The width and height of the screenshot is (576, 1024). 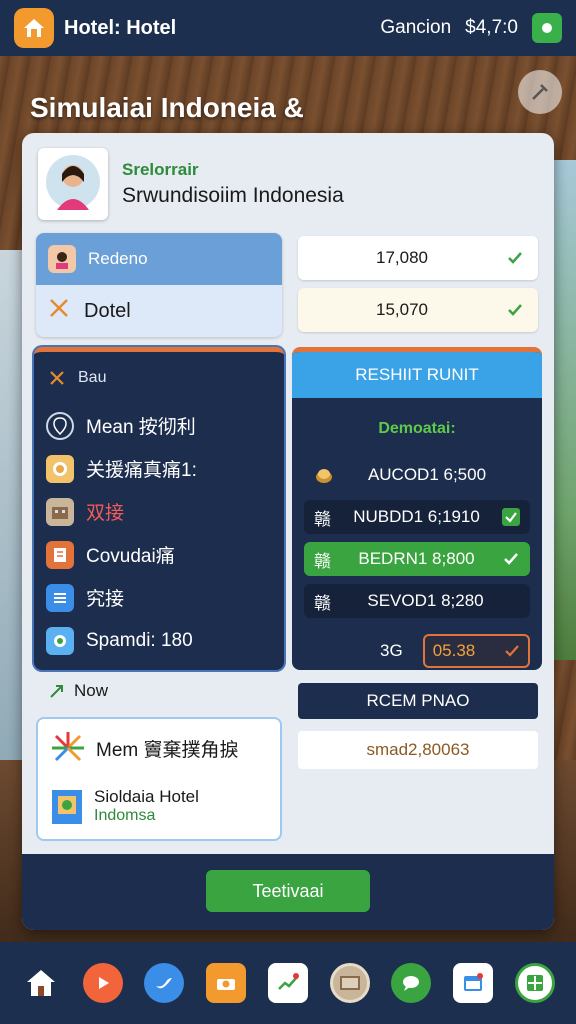 I want to click on profile-text: Srelorrair Srwundisoiim Indonesia, so click(x=233, y=184).